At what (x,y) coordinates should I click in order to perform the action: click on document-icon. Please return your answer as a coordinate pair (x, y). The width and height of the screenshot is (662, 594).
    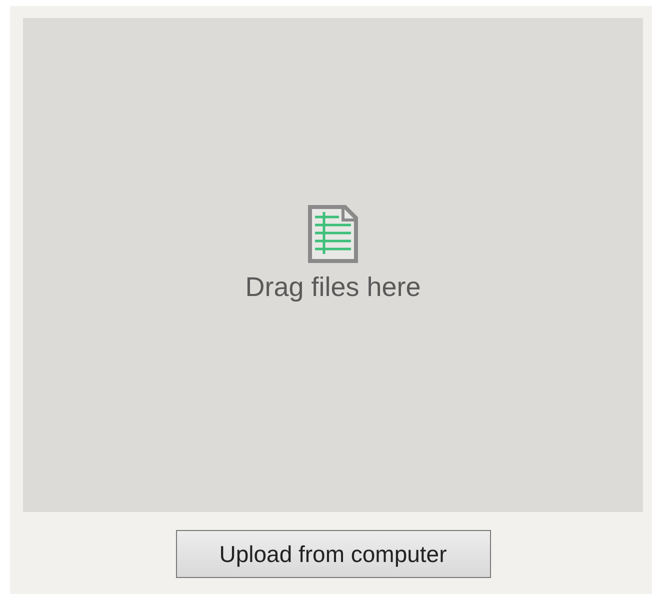
    Looking at the image, I should click on (333, 234).